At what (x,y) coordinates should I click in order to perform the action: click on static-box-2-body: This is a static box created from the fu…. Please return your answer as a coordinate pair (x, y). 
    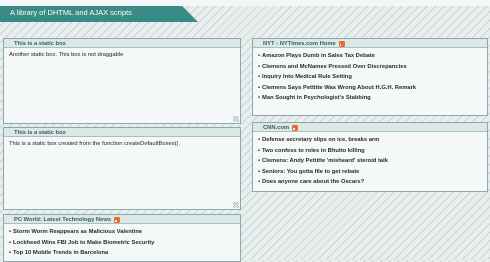
    Looking at the image, I should click on (95, 144).